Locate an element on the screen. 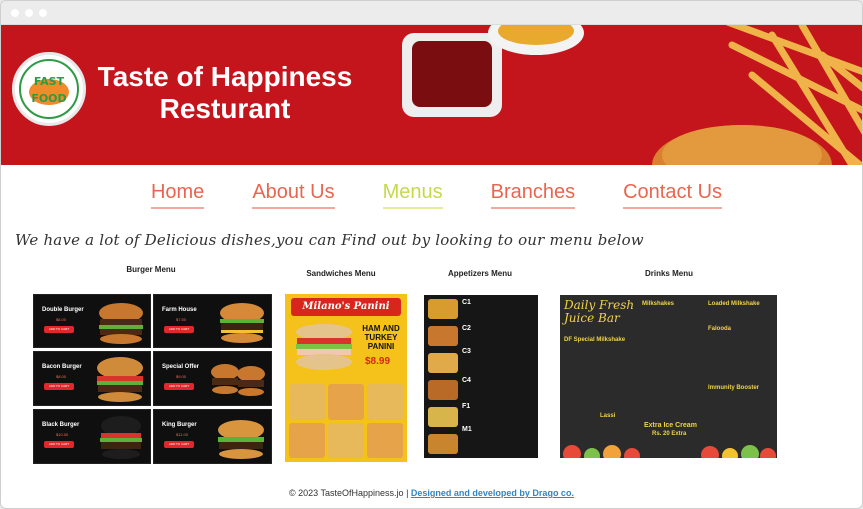  panini-price: $8.99 is located at coordinates (378, 361).